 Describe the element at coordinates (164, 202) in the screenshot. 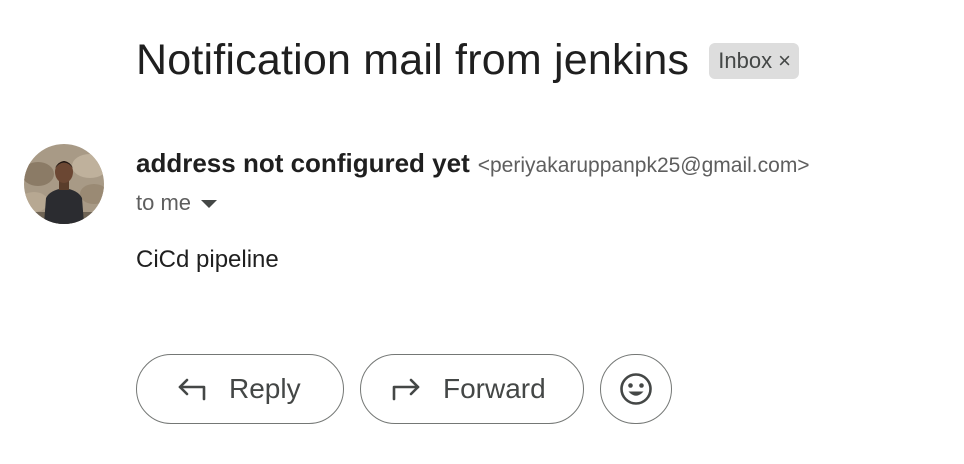

I see `recipient-text: to me` at that location.